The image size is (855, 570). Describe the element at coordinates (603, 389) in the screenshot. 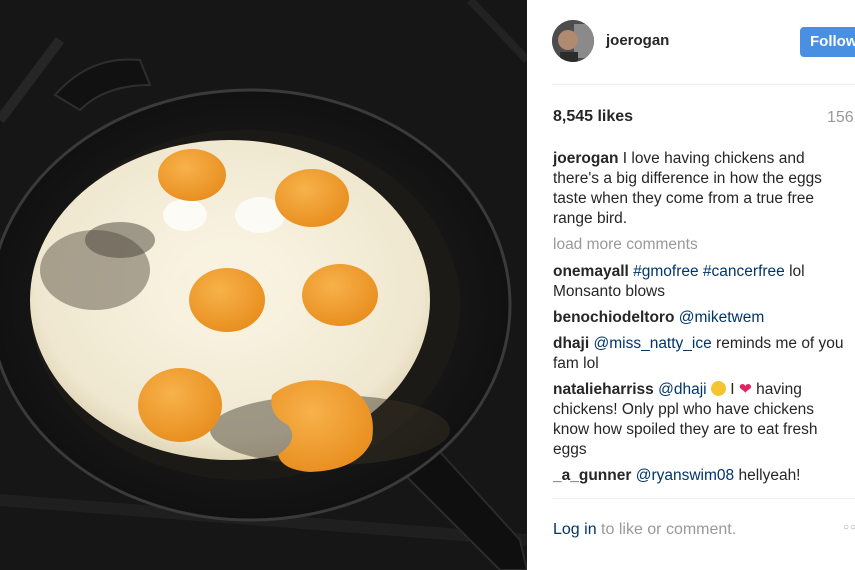

I see `comment-author: natalieharriss` at that location.